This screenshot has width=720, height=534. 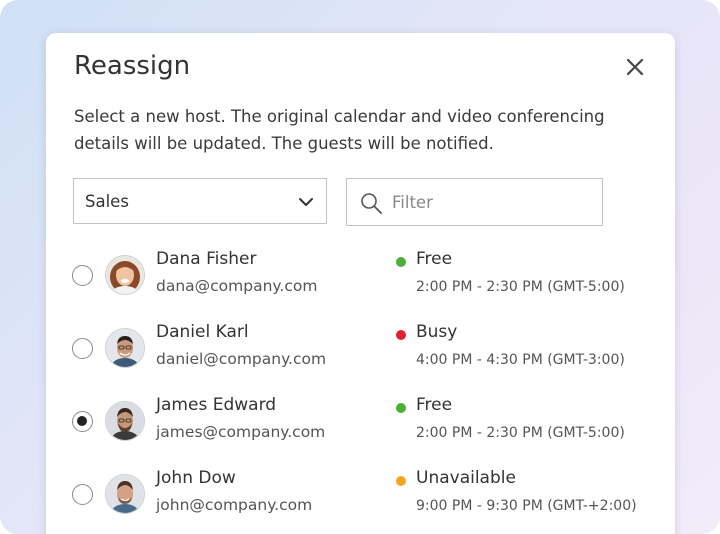 What do you see at coordinates (202, 332) in the screenshot?
I see `host-name: Daniel Karl` at bounding box center [202, 332].